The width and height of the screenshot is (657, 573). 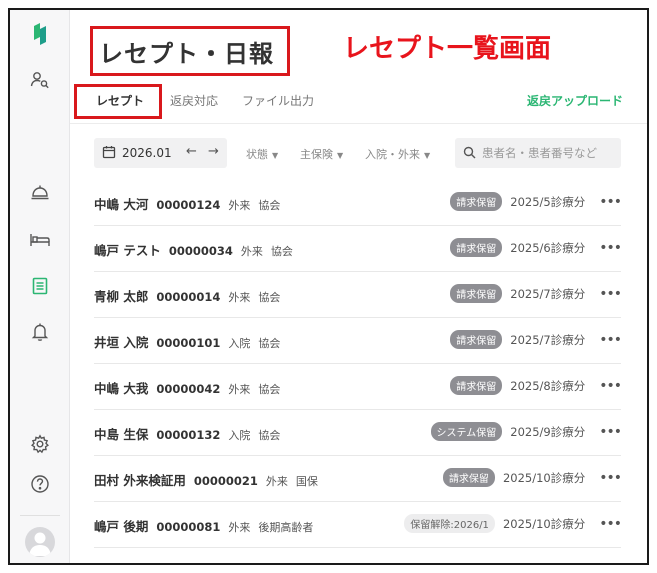 I want to click on patient-id: 00000124, so click(x=188, y=205).